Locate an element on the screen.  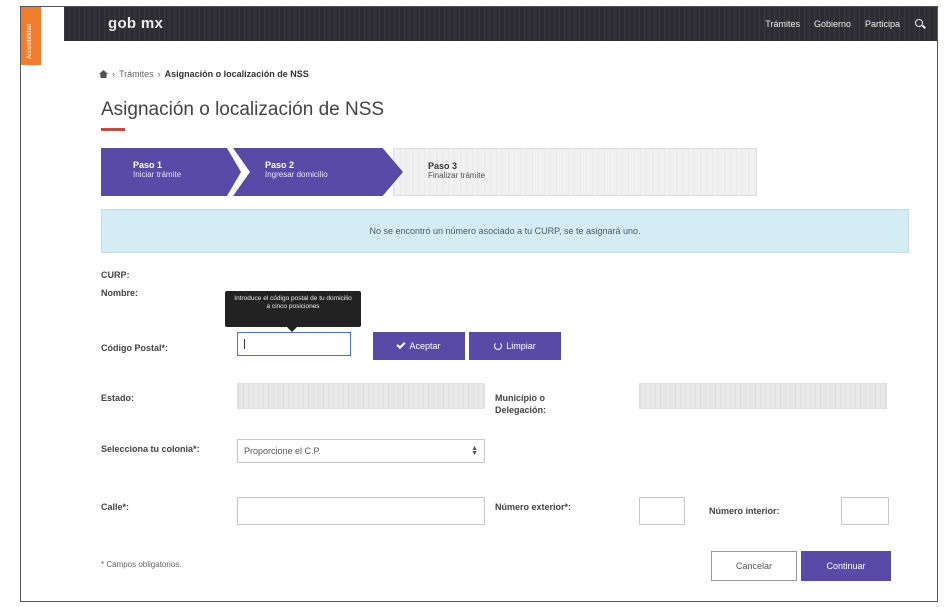
step-2-subtitle: Ingresar domicilio is located at coordinates (296, 174).